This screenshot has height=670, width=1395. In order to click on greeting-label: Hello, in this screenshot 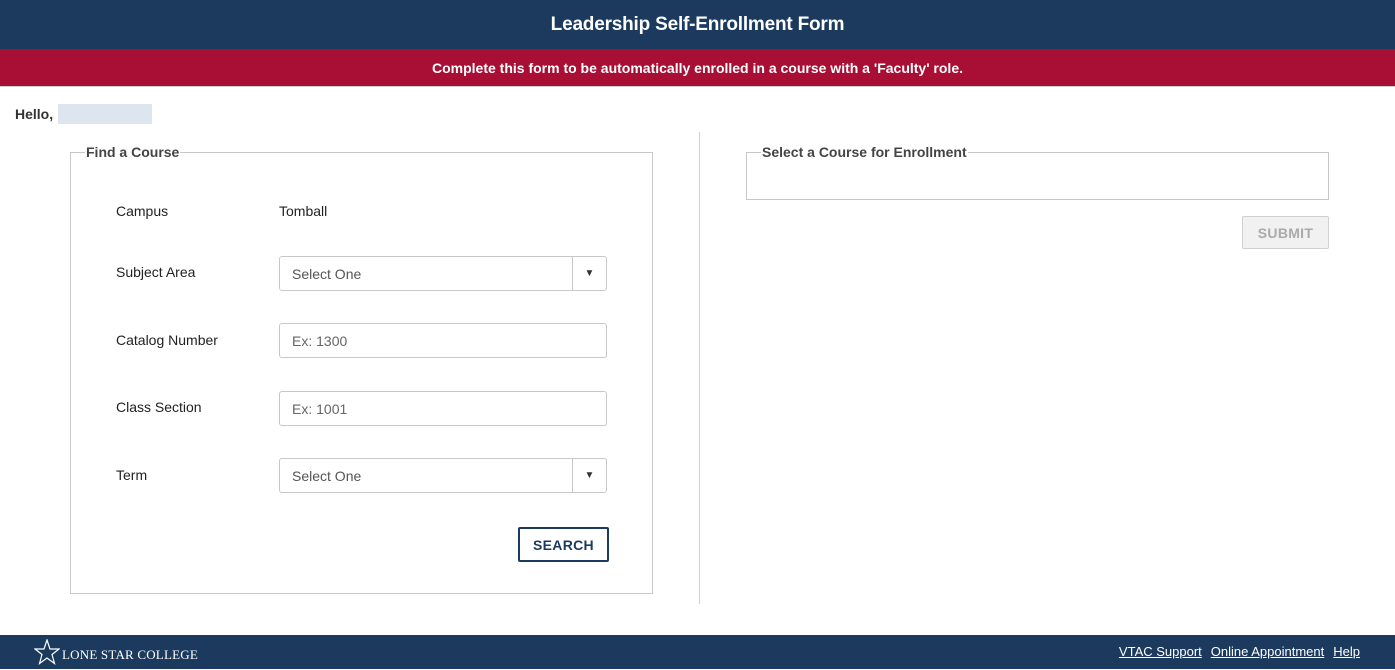, I will do `click(34, 114)`.